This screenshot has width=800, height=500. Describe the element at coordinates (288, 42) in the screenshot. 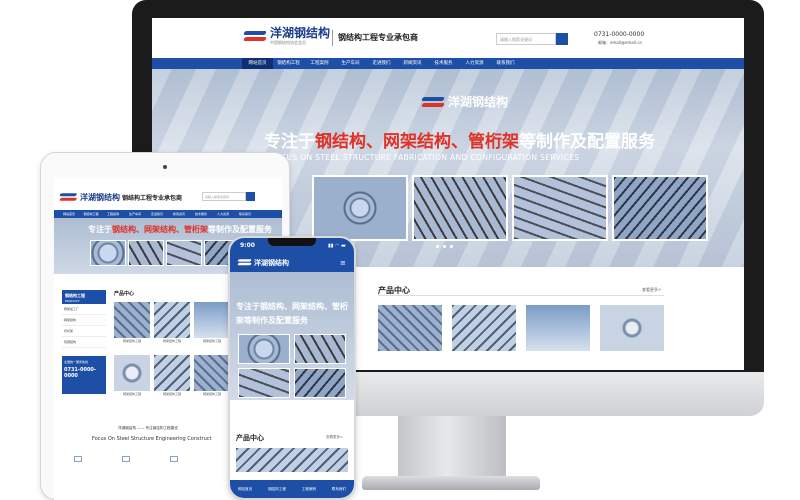

I see `desktop-brand-sub: 中国钢结构协会会员` at that location.